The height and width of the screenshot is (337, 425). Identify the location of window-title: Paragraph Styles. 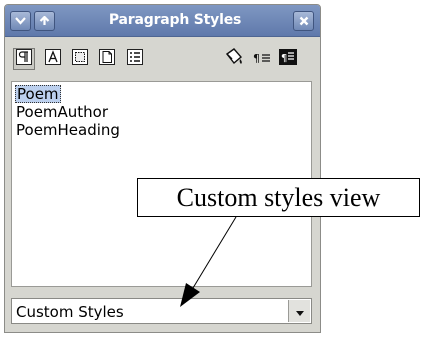
(175, 20).